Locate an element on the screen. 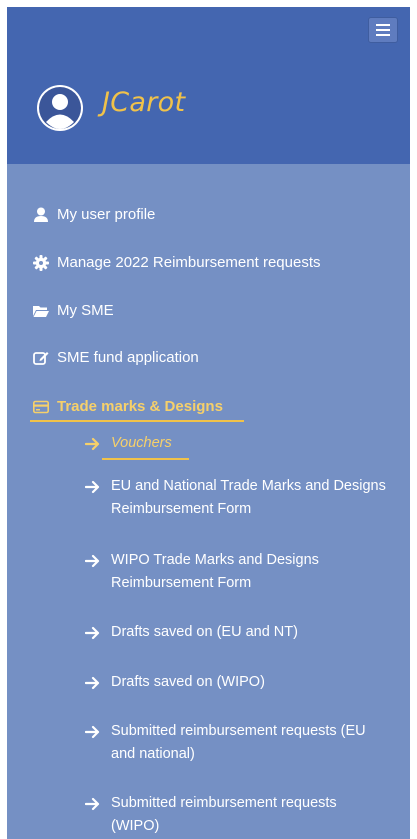 The image size is (417, 839). active-subitem-underline is located at coordinates (145, 459).